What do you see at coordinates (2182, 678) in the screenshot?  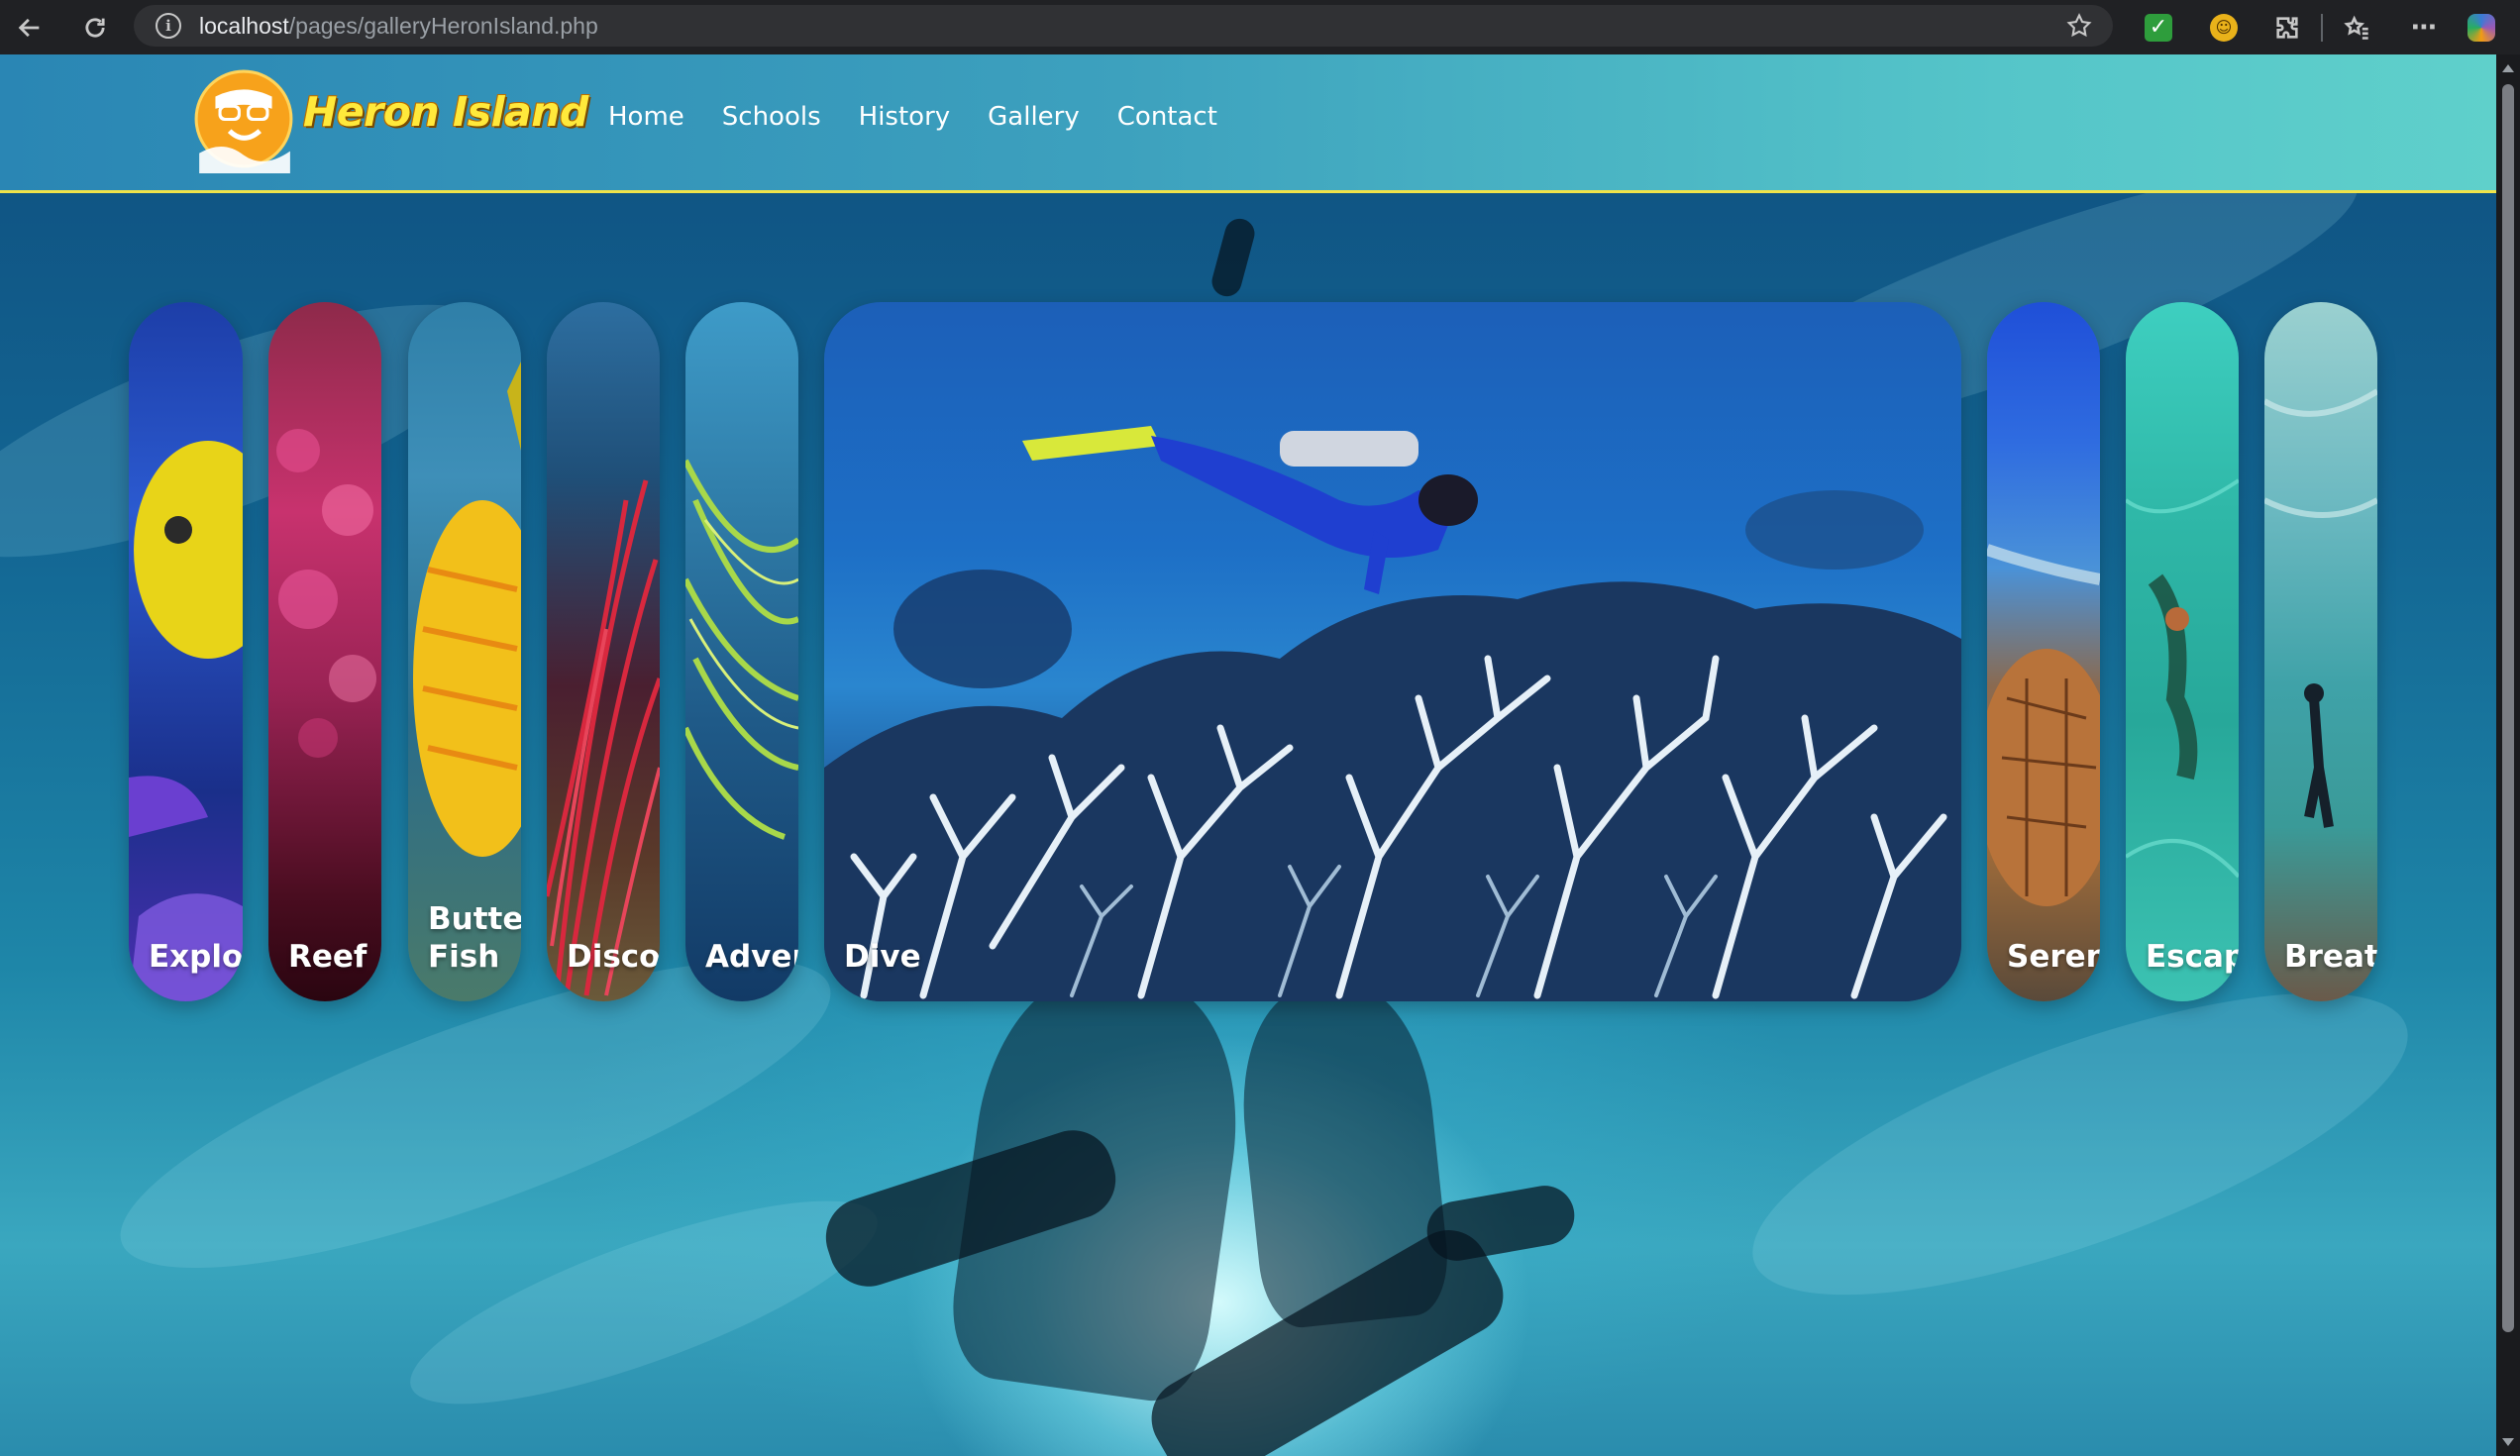 I see `snorkeler-image` at bounding box center [2182, 678].